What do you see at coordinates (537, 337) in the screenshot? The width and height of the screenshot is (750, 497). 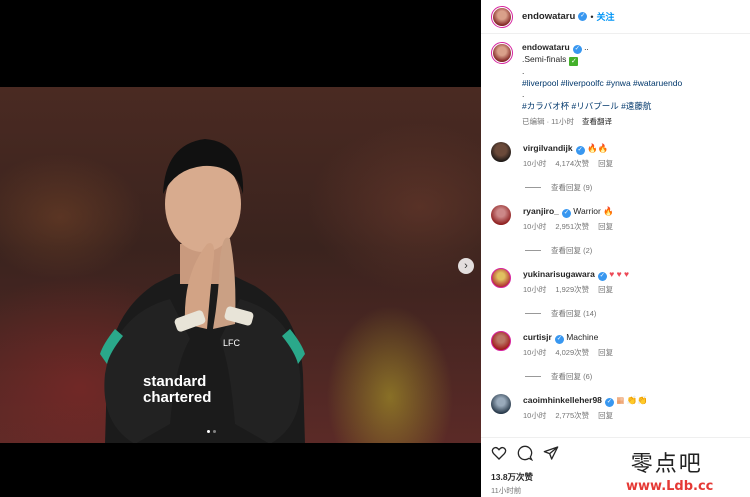 I see `comment-username: curtisjr` at bounding box center [537, 337].